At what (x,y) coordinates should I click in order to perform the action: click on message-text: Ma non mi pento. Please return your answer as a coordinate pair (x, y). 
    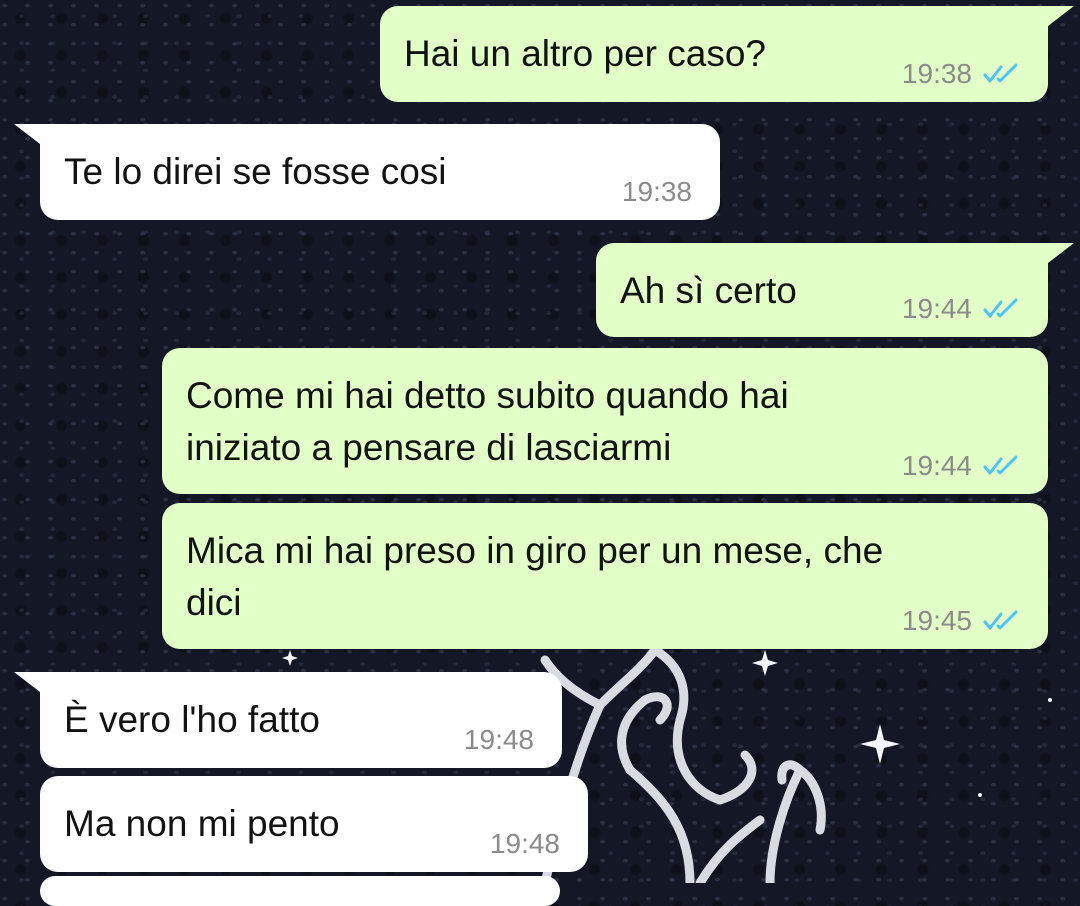
    Looking at the image, I should click on (202, 823).